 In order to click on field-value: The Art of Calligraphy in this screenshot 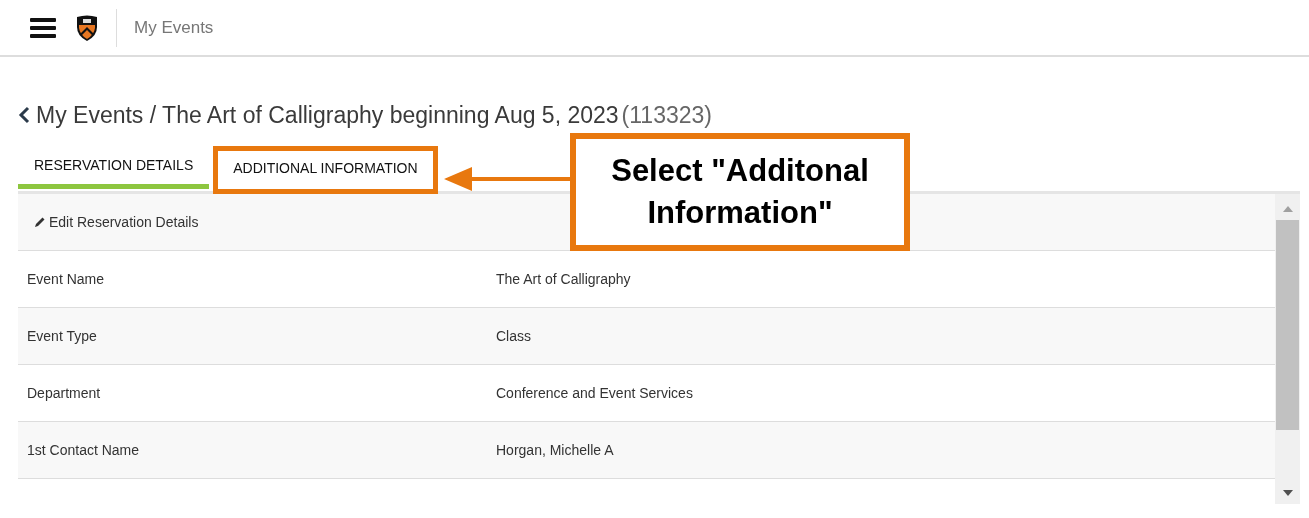, I will do `click(563, 279)`.